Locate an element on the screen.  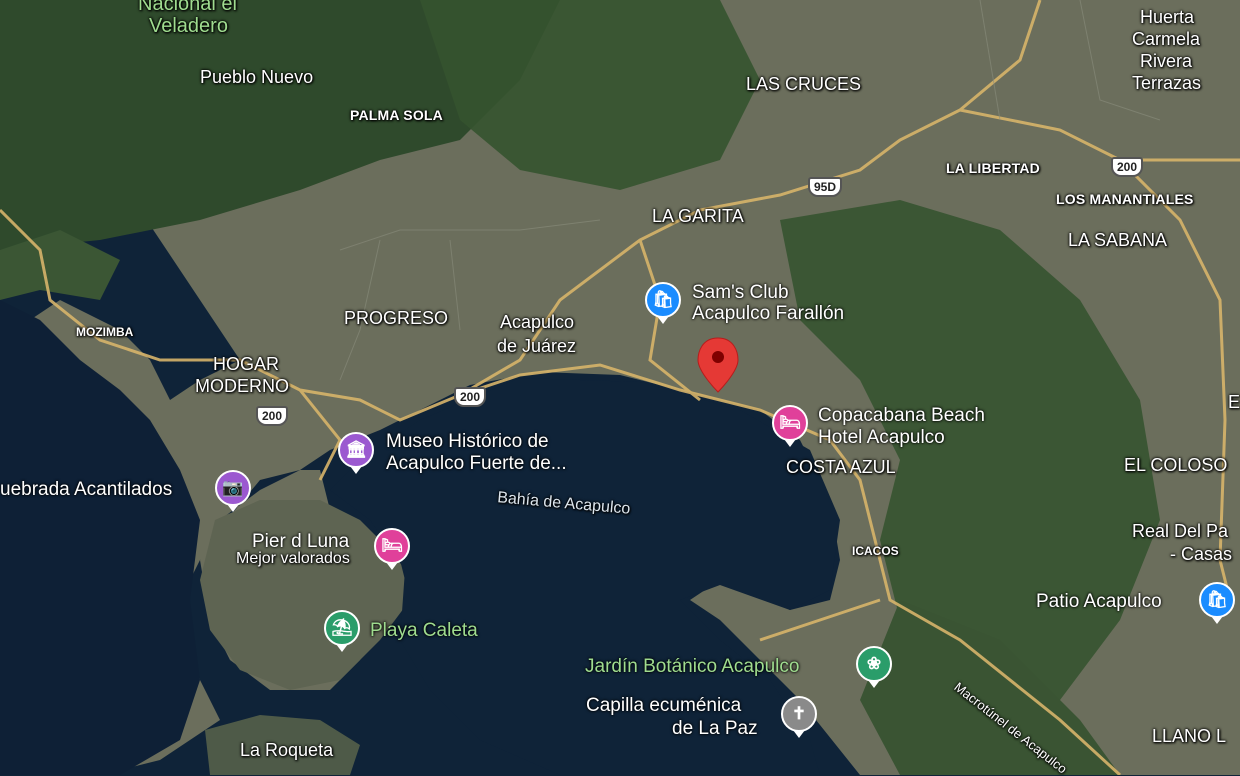
label-la-garita: LA GARITA is located at coordinates (698, 216).